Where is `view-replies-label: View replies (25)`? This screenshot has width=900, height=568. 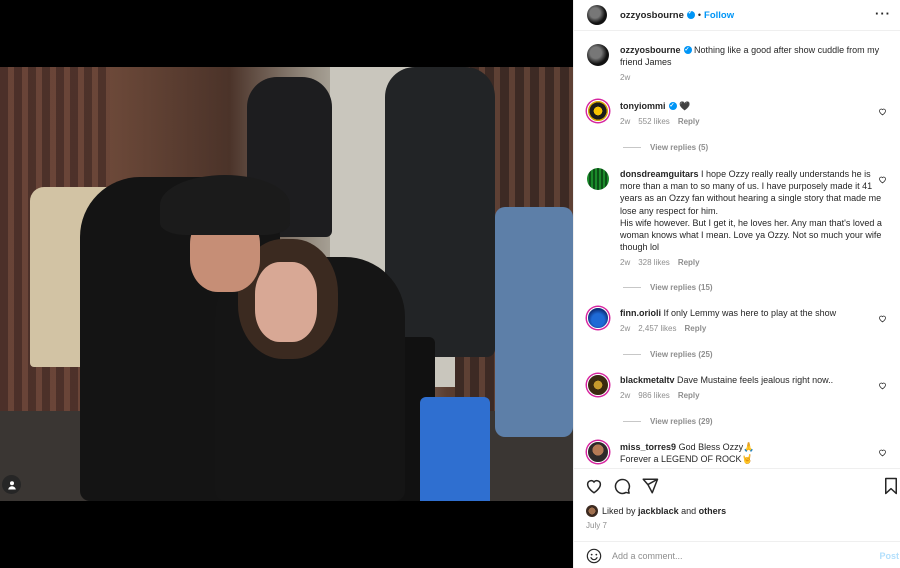
view-replies-label: View replies (25) is located at coordinates (681, 354).